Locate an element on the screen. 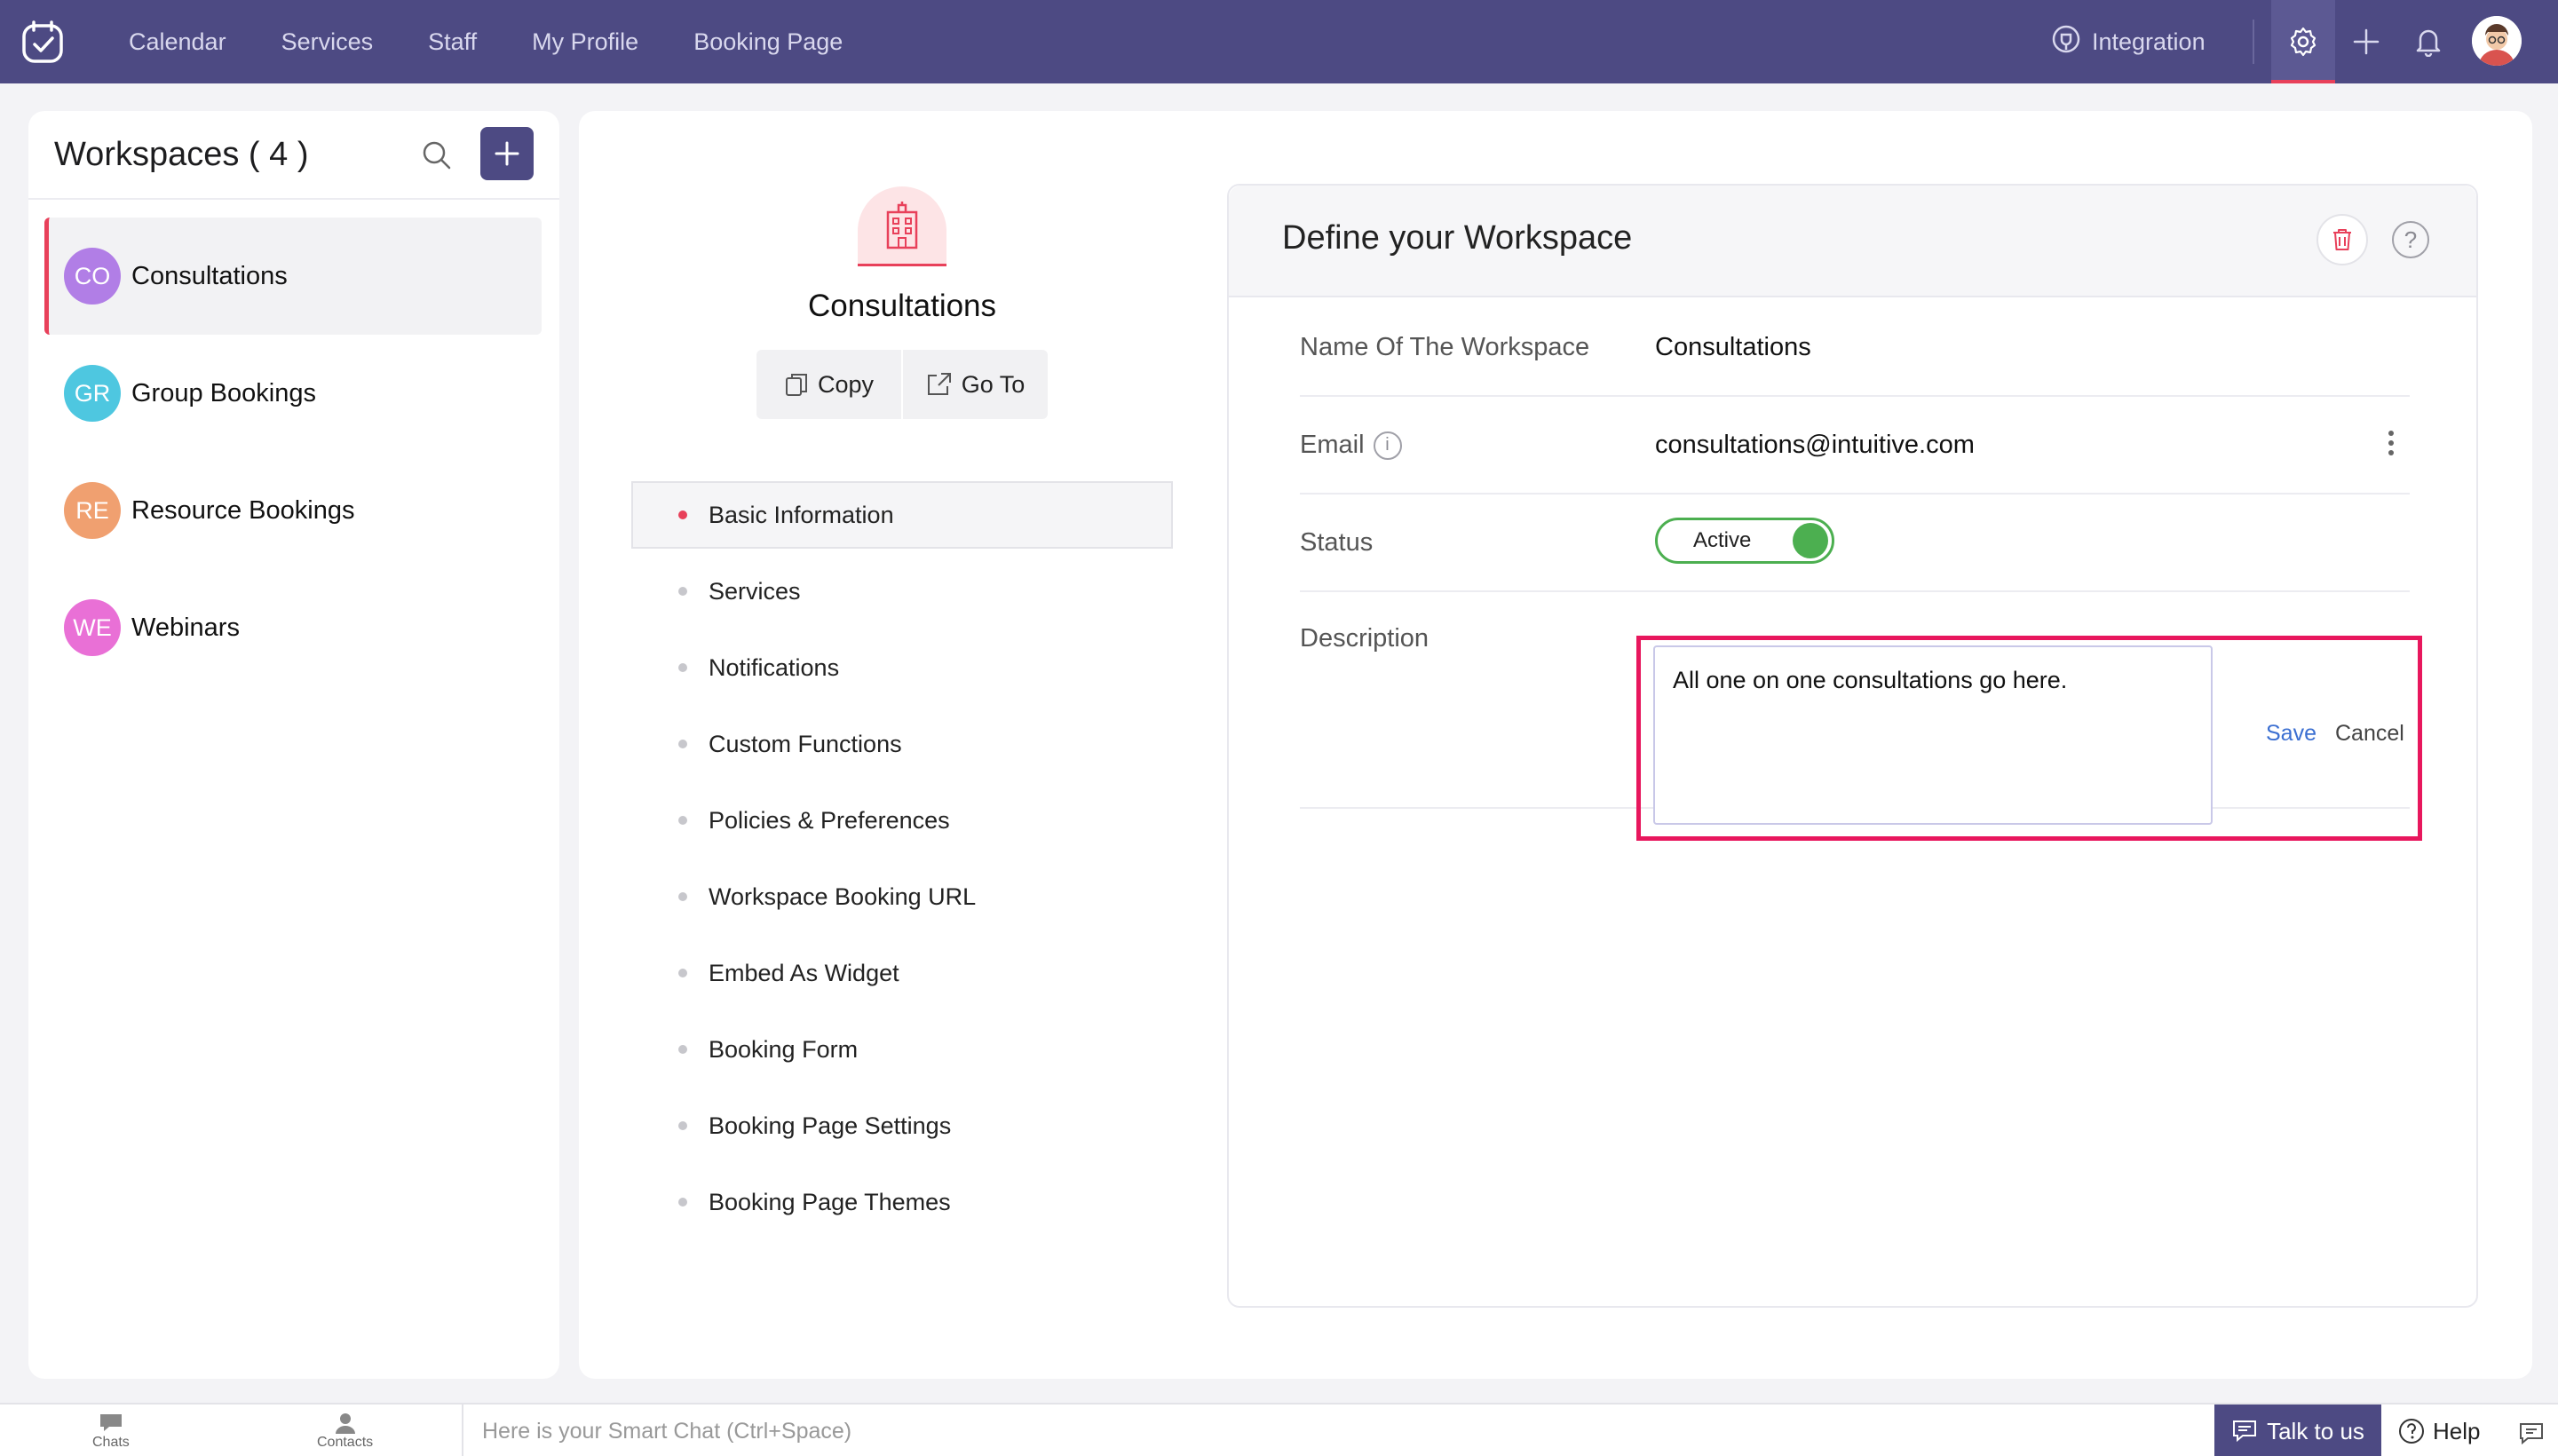 The image size is (2558, 1456). workspace-item-group-bookings: GR Group Bookings is located at coordinates (293, 393).